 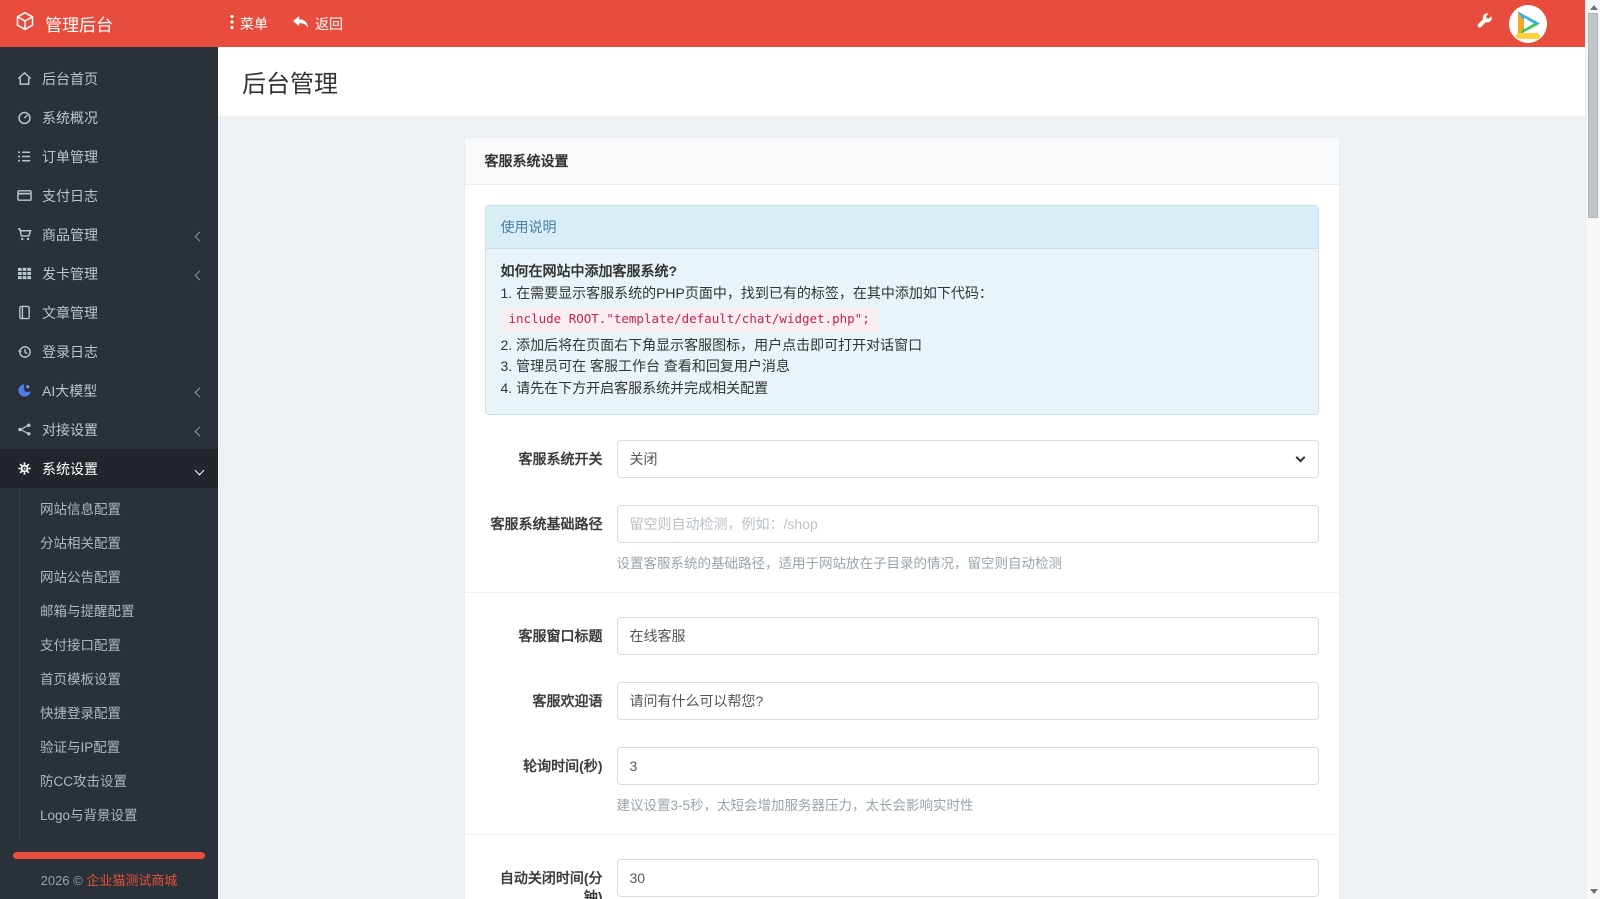 What do you see at coordinates (70, 195) in the screenshot?
I see `sidebar-item-label: 支付日志` at bounding box center [70, 195].